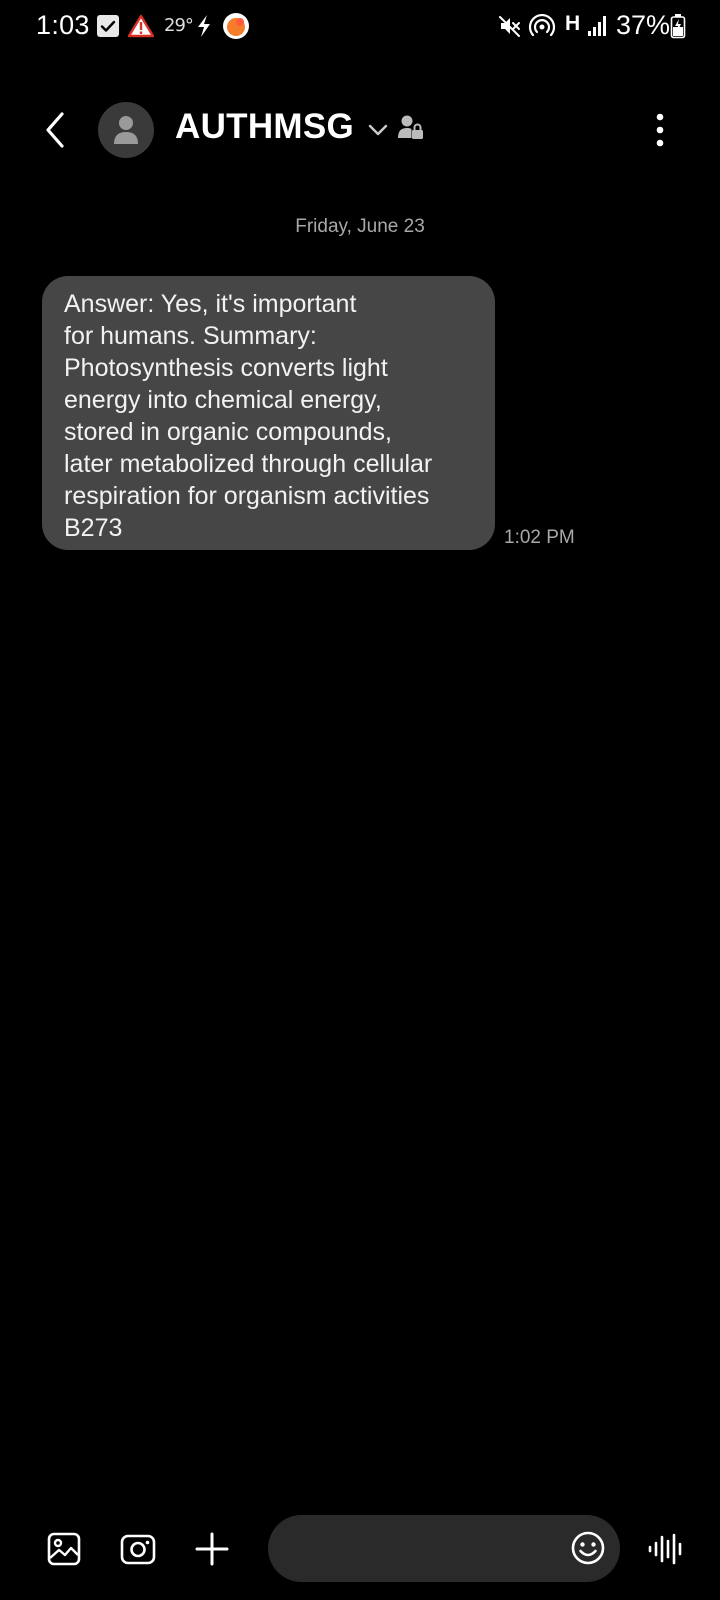  Describe the element at coordinates (360, 226) in the screenshot. I see `date-divider: Friday, June 23` at that location.